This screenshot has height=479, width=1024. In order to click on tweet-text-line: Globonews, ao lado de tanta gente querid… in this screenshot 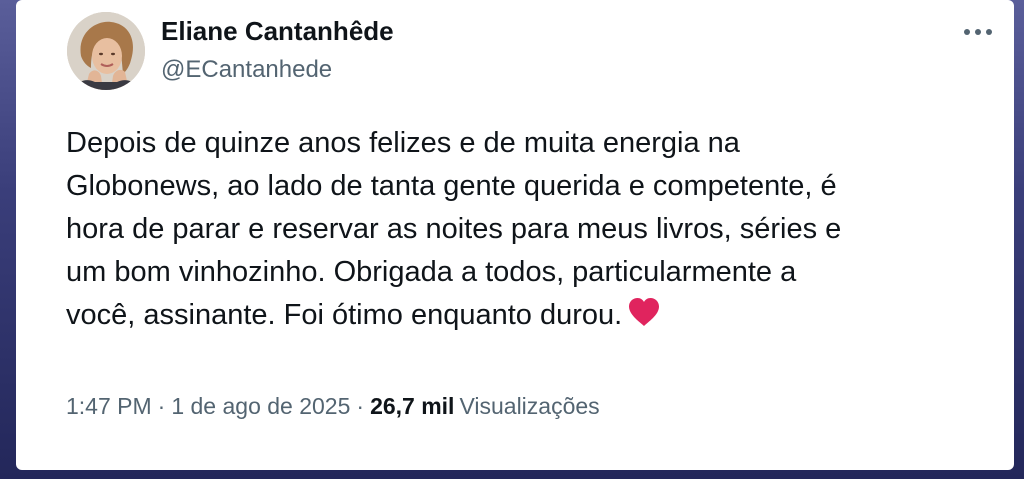, I will do `click(451, 186)`.